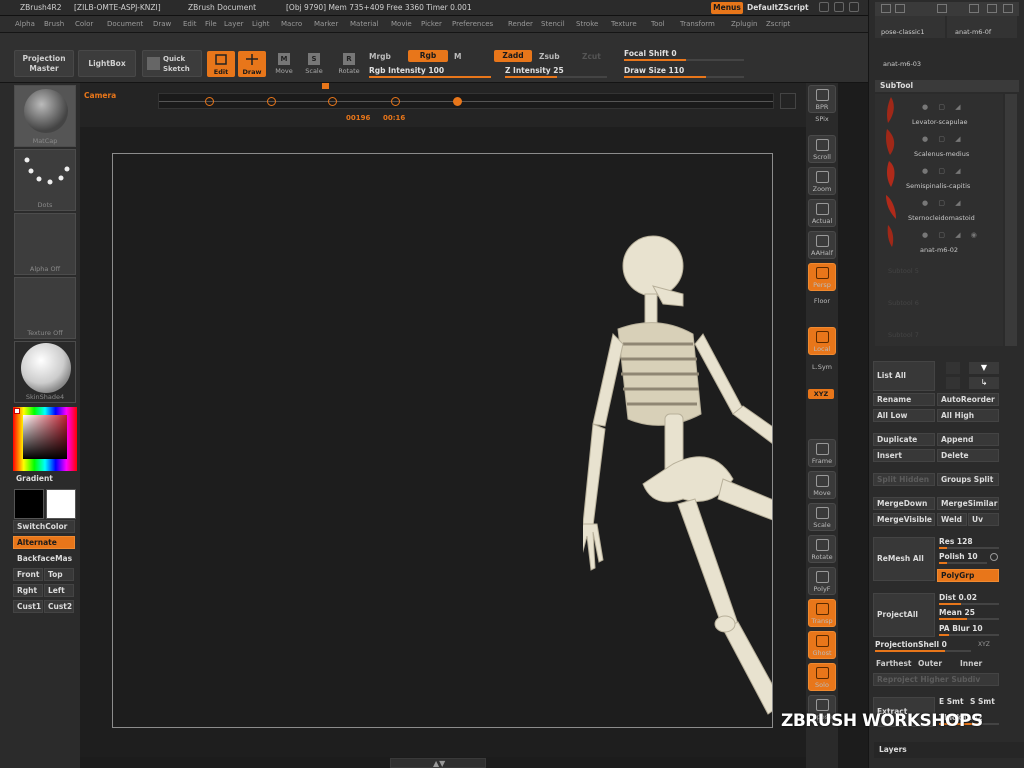  Describe the element at coordinates (325, 86) in the screenshot. I see `playhead-icon` at that location.